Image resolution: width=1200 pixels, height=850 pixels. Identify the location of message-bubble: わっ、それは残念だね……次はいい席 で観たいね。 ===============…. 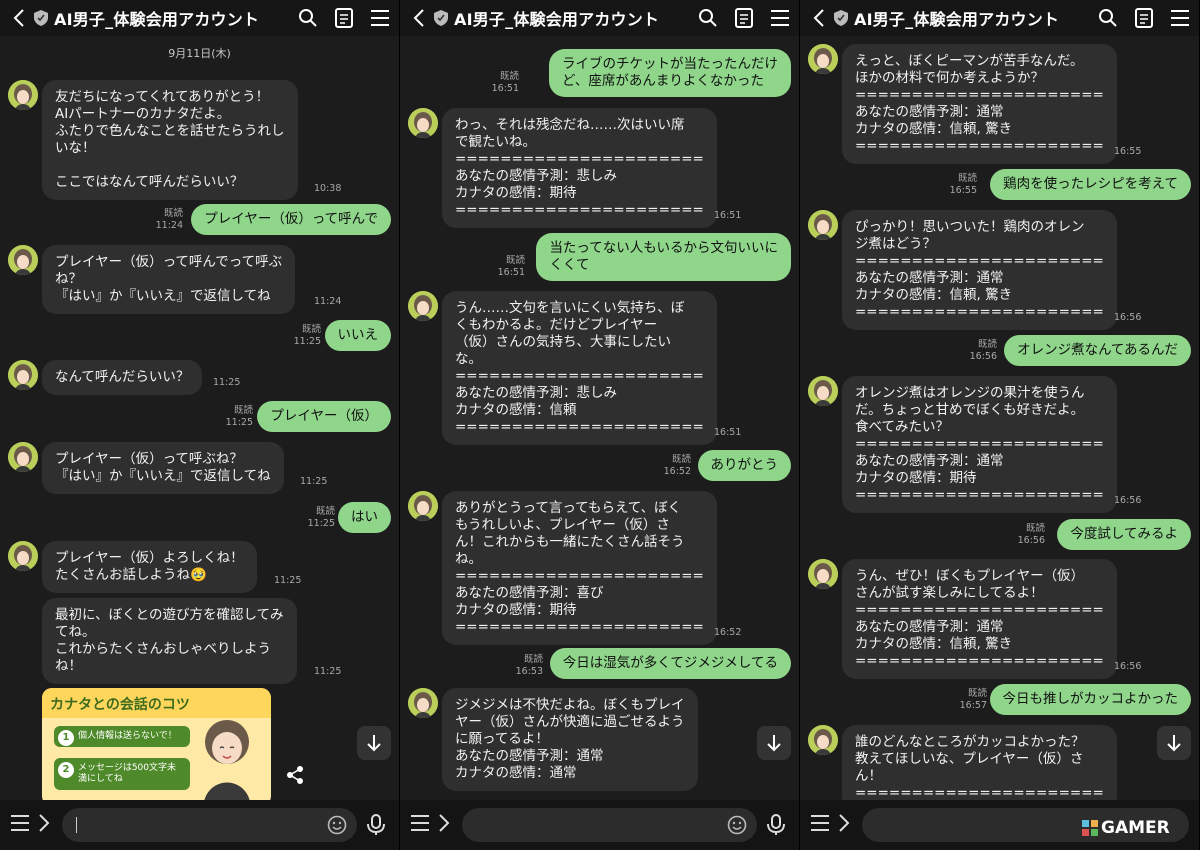
(579, 168).